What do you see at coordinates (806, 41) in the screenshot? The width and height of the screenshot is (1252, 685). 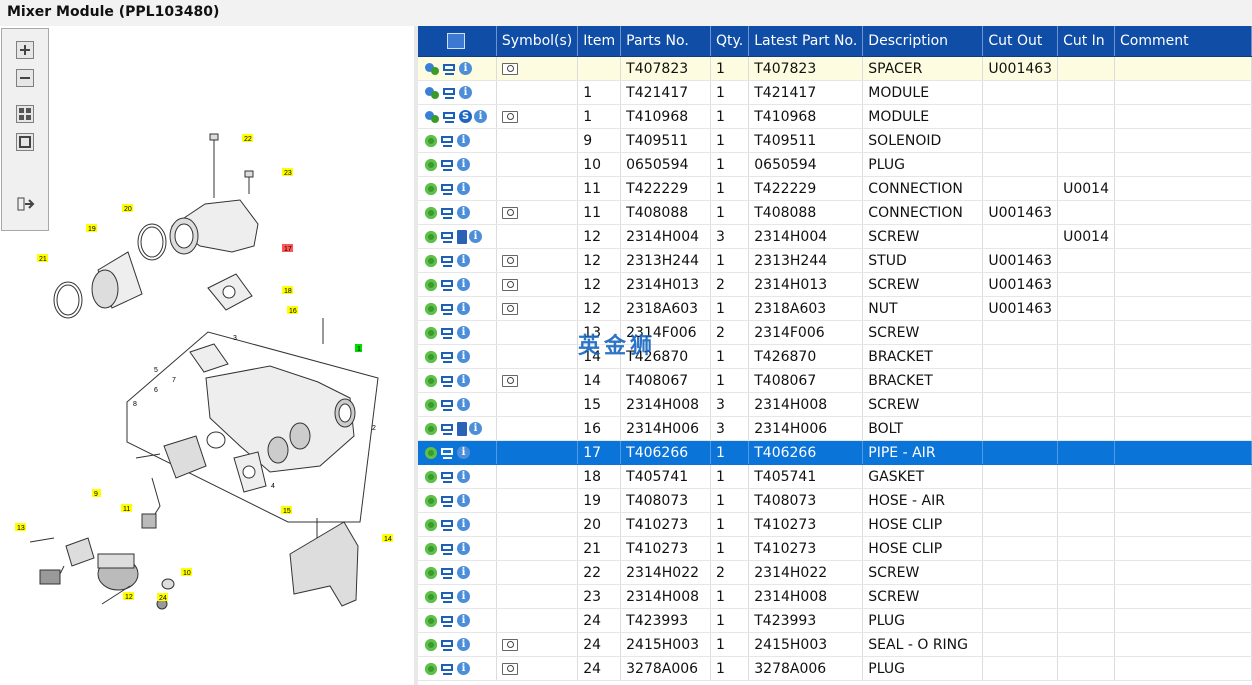 I see `column-header-latest-part-no: Latest Part No.` at bounding box center [806, 41].